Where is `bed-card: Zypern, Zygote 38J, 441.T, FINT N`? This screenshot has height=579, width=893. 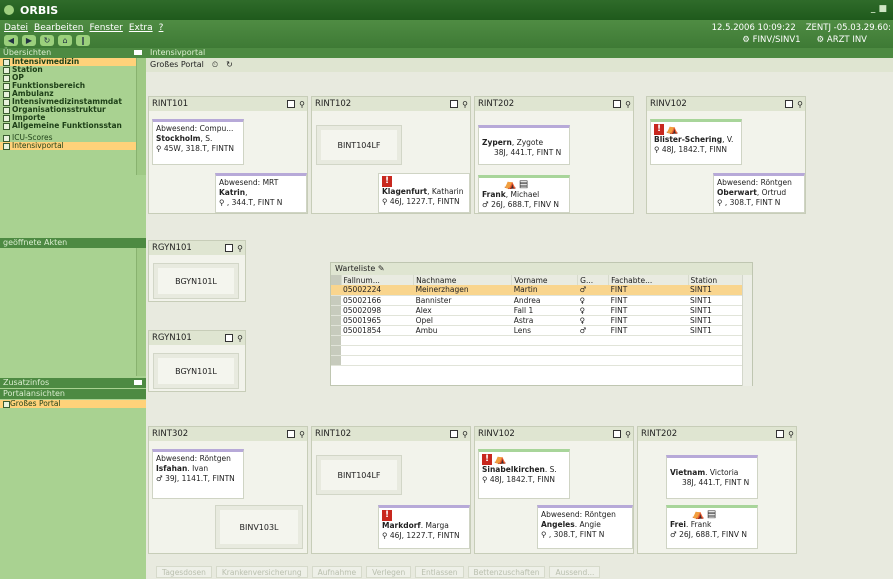 bed-card: Zypern, Zygote 38J, 441.T, FINT N is located at coordinates (524, 145).